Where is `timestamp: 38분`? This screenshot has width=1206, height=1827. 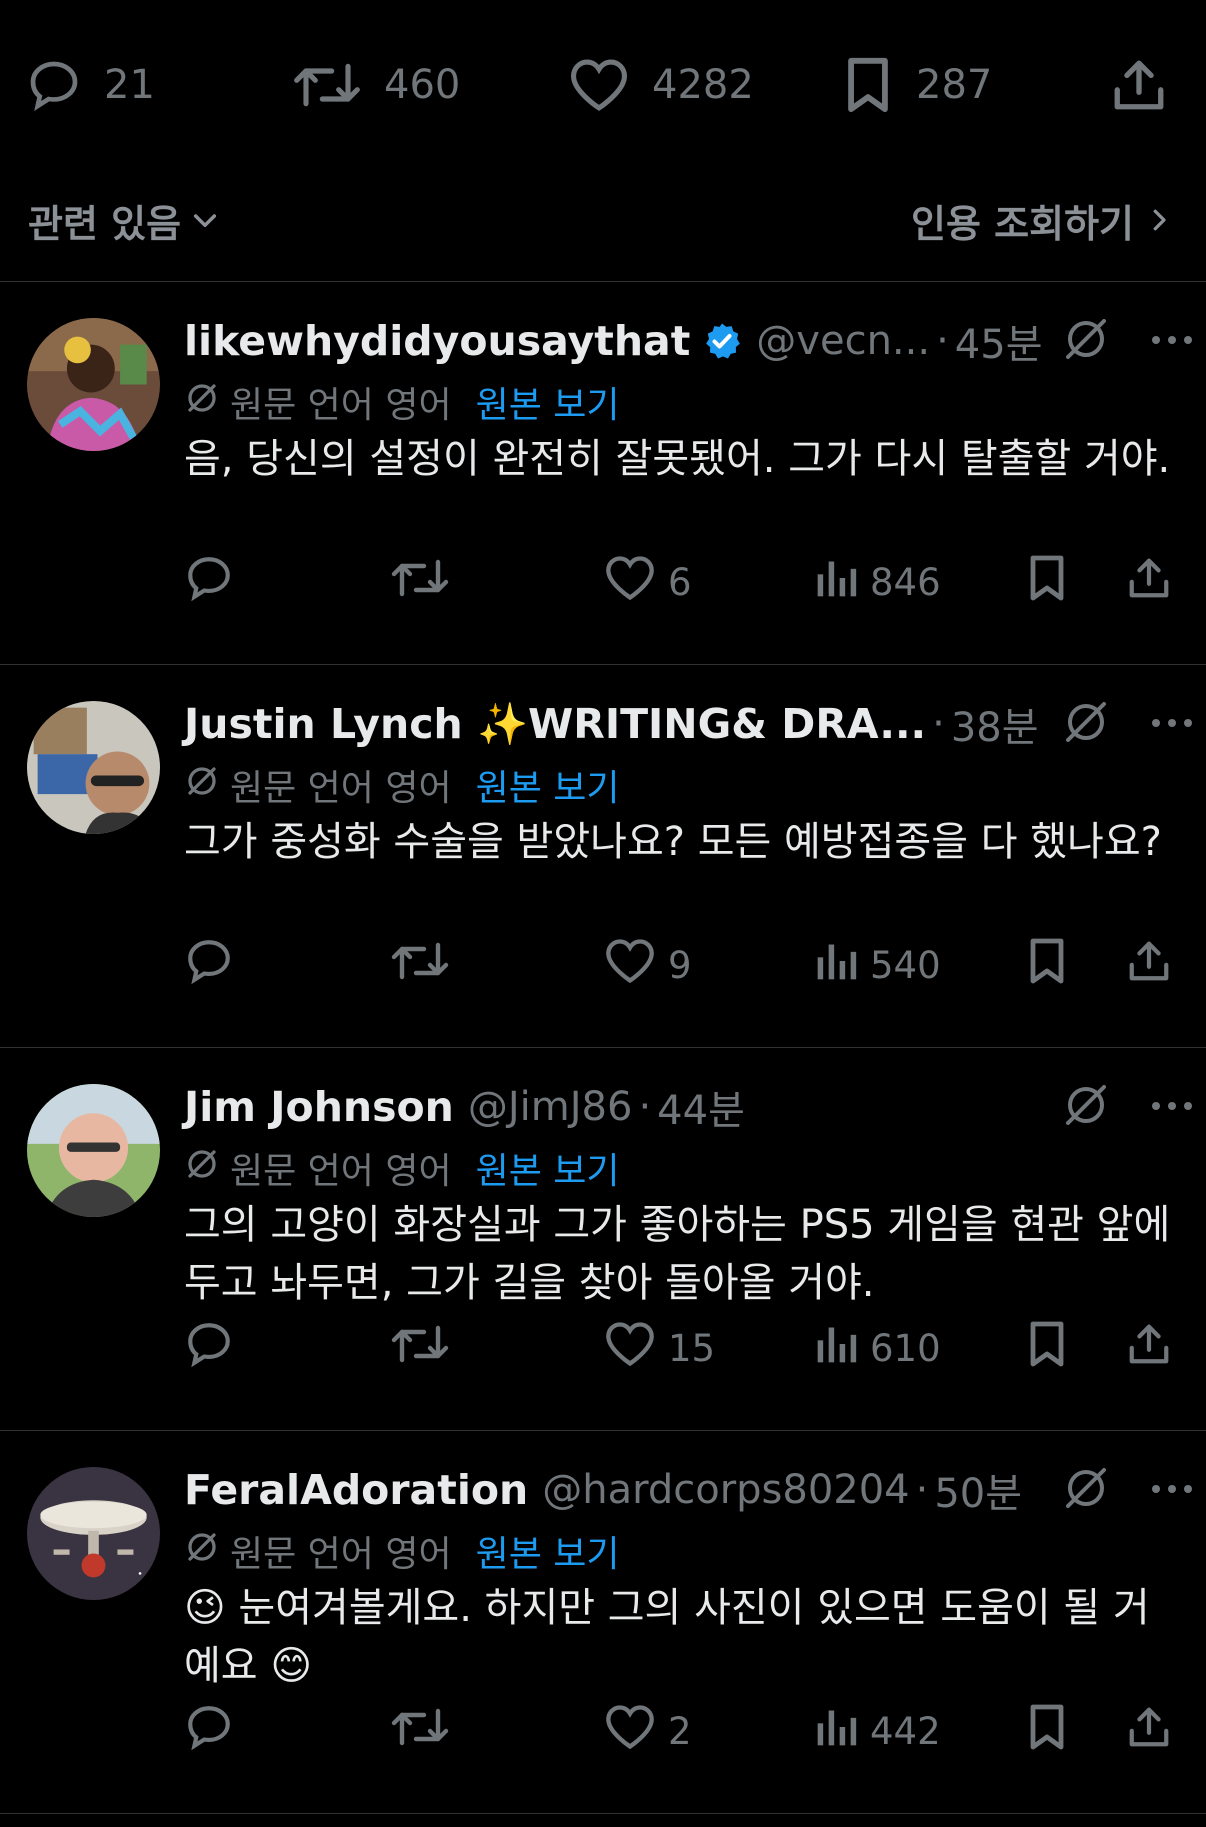
timestamp: 38분 is located at coordinates (995, 724).